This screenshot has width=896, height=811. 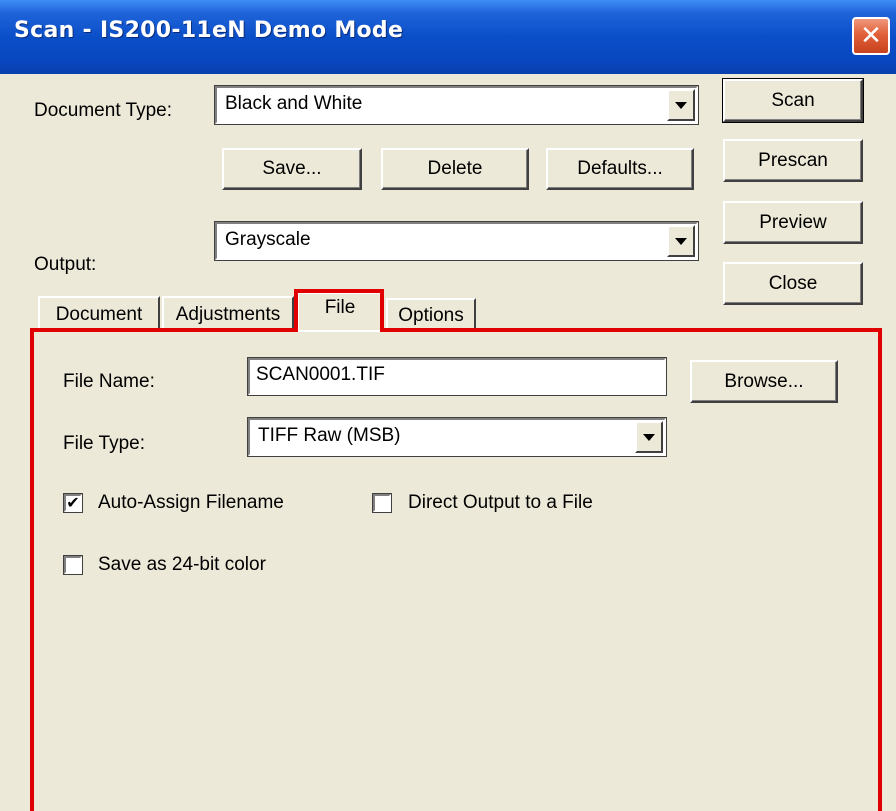 What do you see at coordinates (339, 291) in the screenshot?
I see `highlight-outline-top` at bounding box center [339, 291].